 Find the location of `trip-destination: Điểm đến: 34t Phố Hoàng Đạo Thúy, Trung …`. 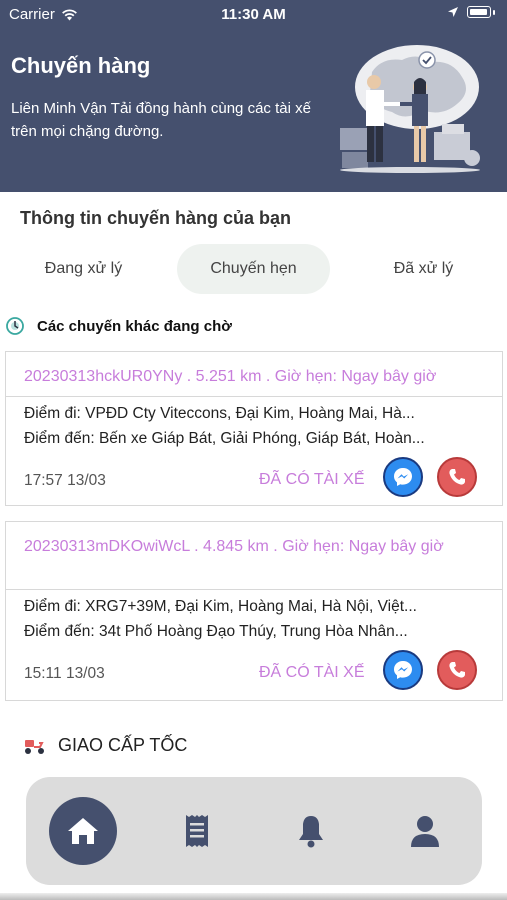

trip-destination: Điểm đến: 34t Phố Hoàng Đạo Thúy, Trung … is located at coordinates (216, 631).